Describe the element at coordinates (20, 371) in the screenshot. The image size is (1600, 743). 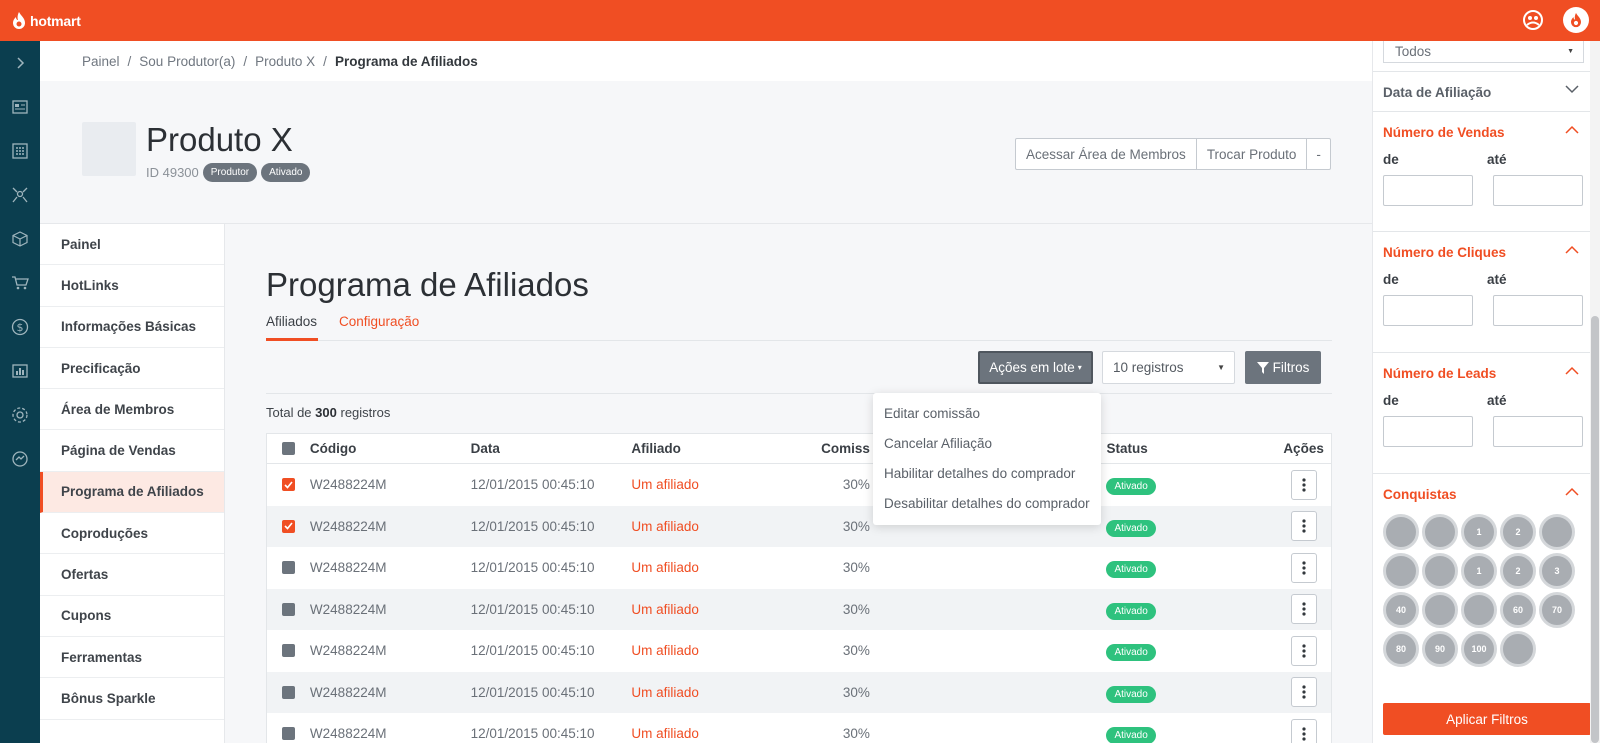
I see `chart-icon` at that location.